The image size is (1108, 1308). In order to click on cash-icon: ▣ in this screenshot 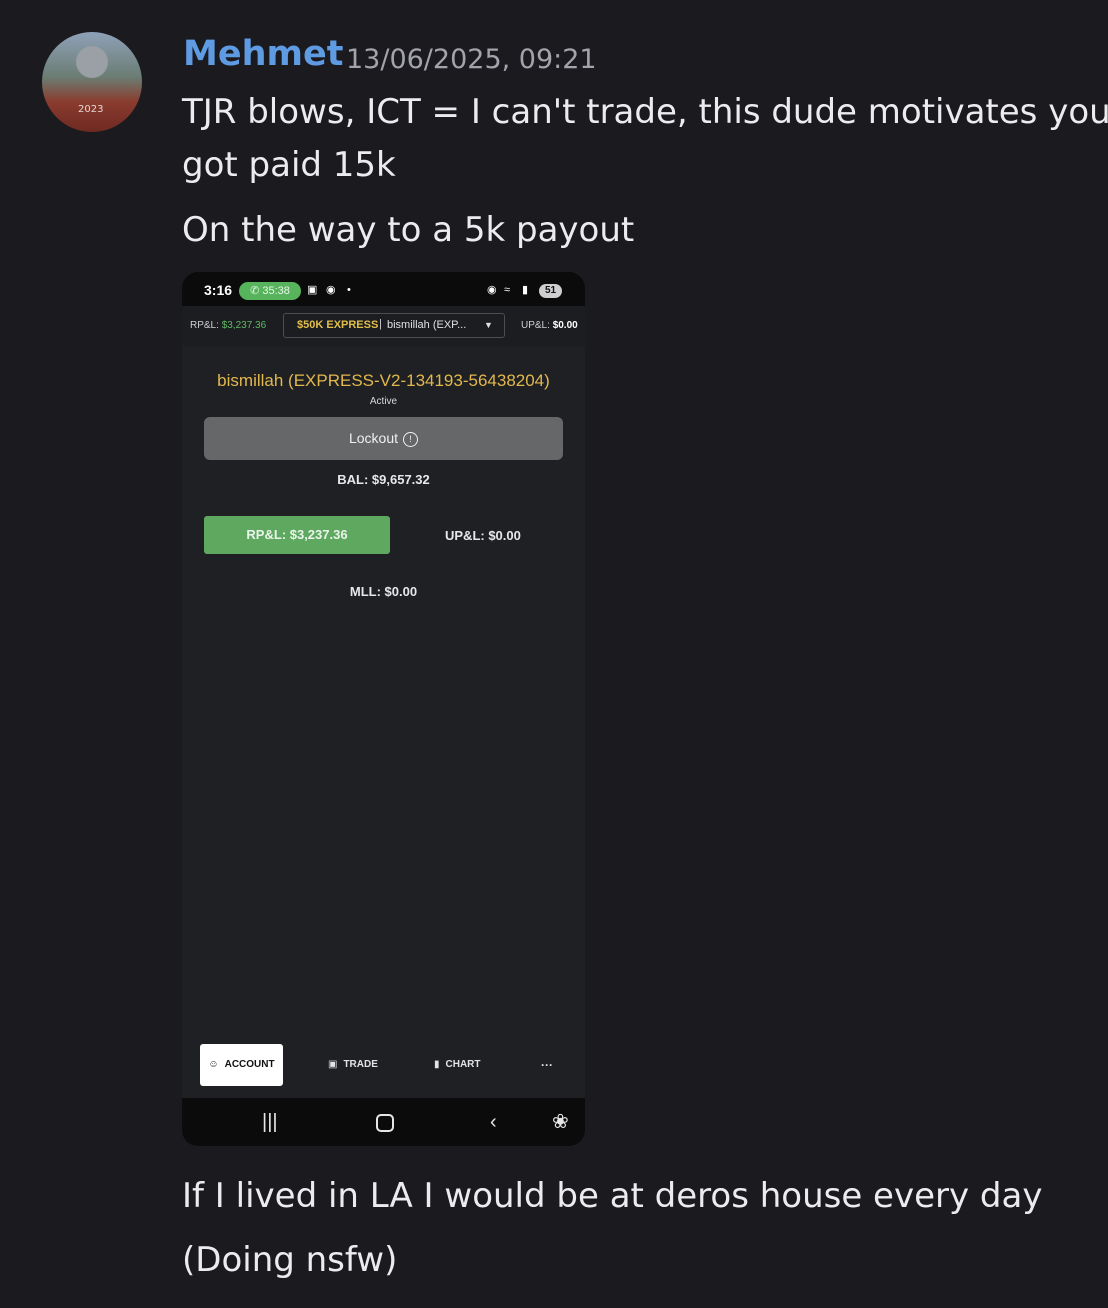, I will do `click(333, 1064)`.